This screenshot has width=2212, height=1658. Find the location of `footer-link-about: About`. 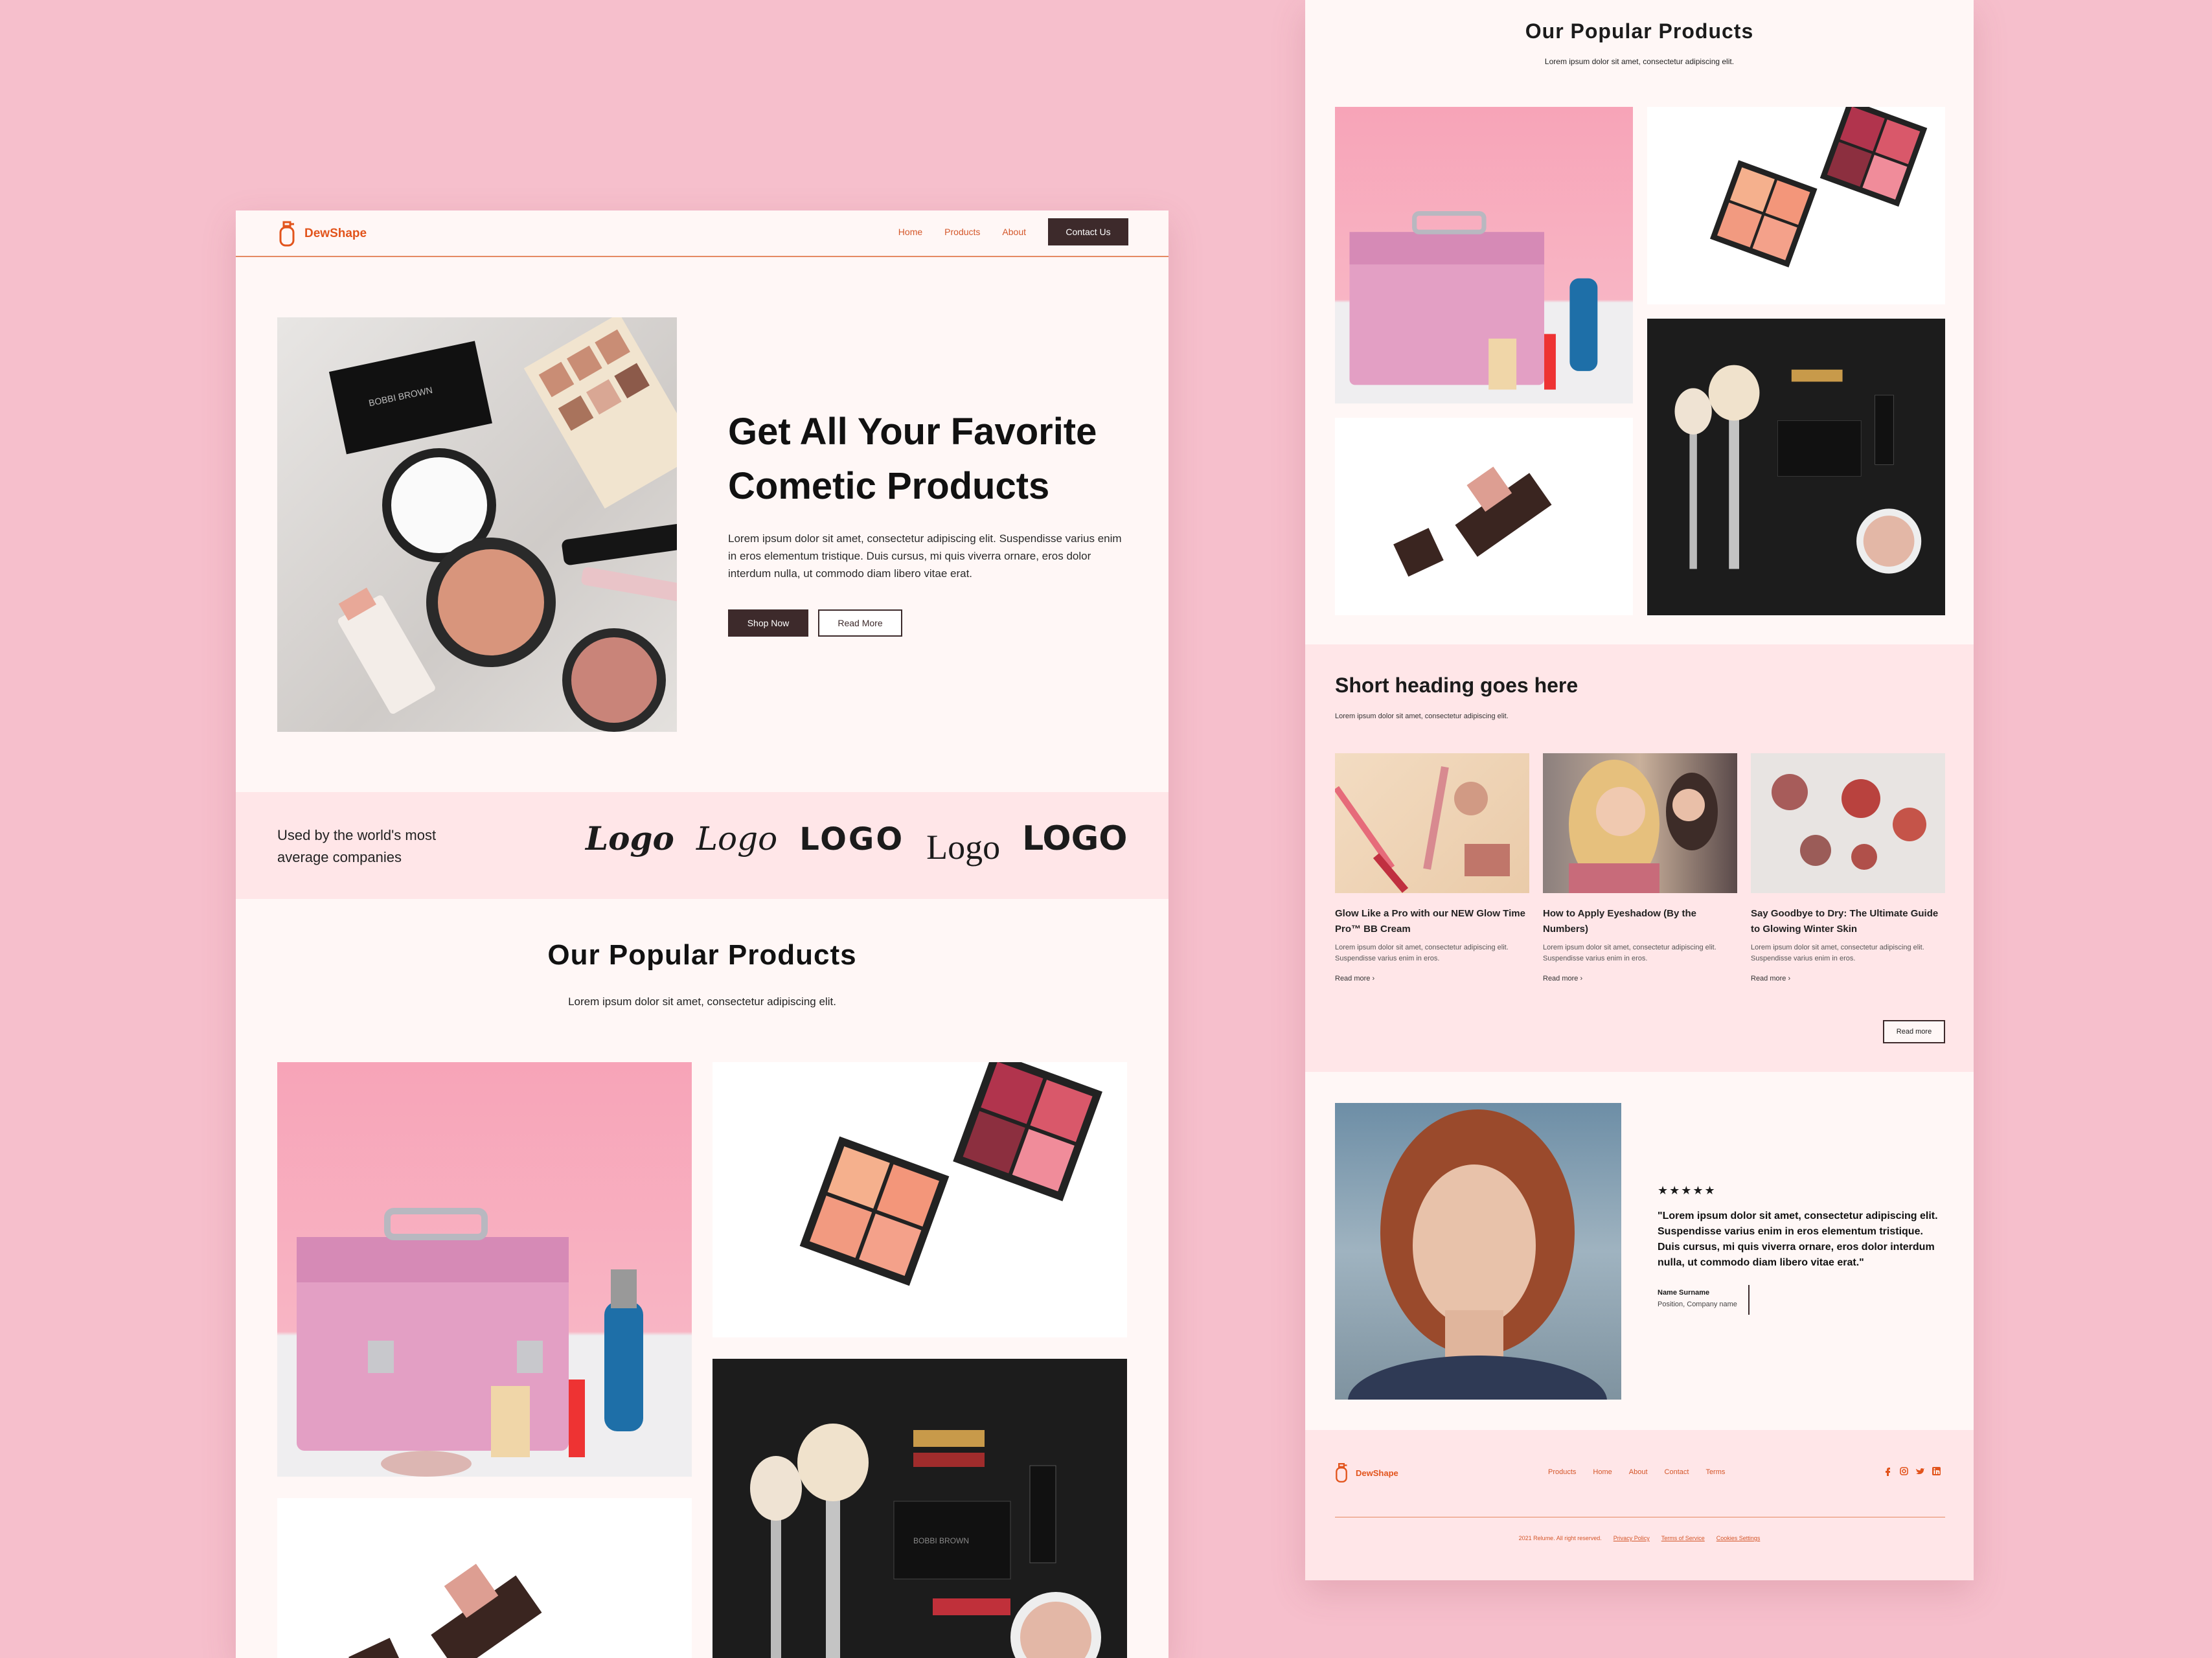

footer-link-about: About is located at coordinates (1639, 1472).